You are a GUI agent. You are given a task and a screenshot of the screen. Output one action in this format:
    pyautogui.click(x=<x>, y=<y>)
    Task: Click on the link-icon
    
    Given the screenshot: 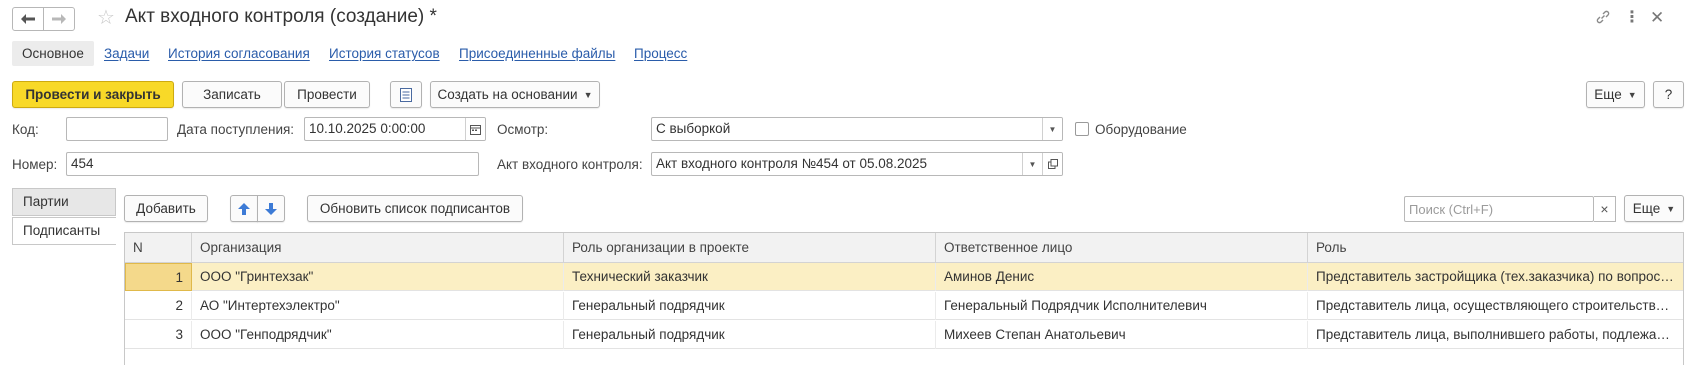 What is the action you would take?
    pyautogui.click(x=1603, y=19)
    